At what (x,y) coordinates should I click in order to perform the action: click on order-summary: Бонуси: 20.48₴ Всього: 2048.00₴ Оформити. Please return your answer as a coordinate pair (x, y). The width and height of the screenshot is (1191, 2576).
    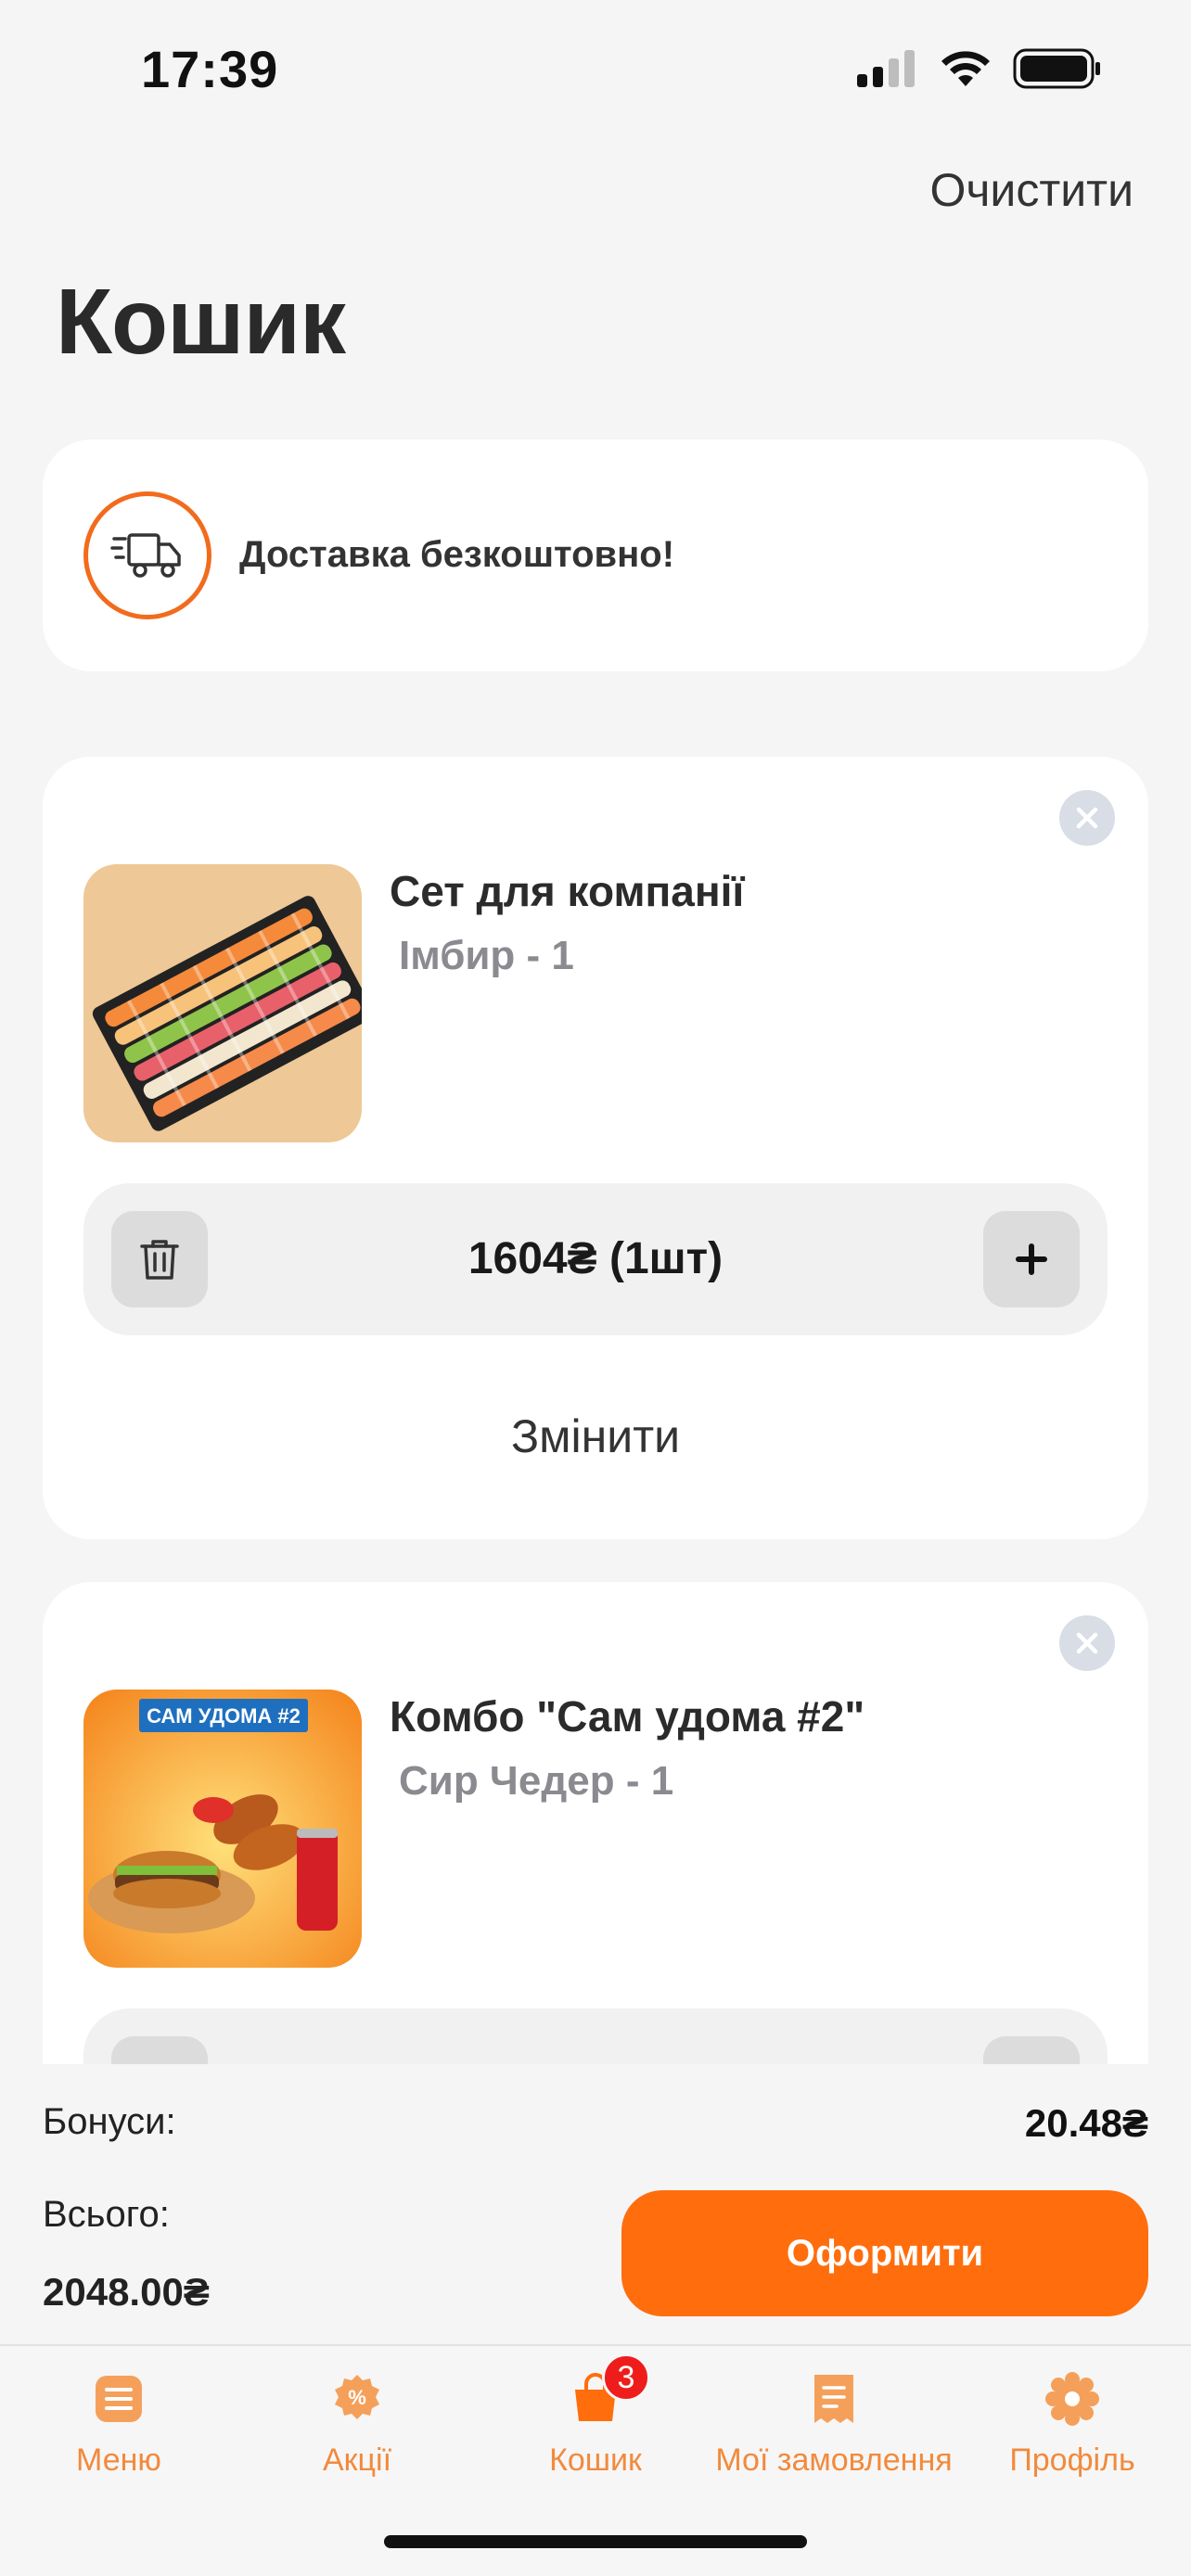
    Looking at the image, I should click on (595, 2204).